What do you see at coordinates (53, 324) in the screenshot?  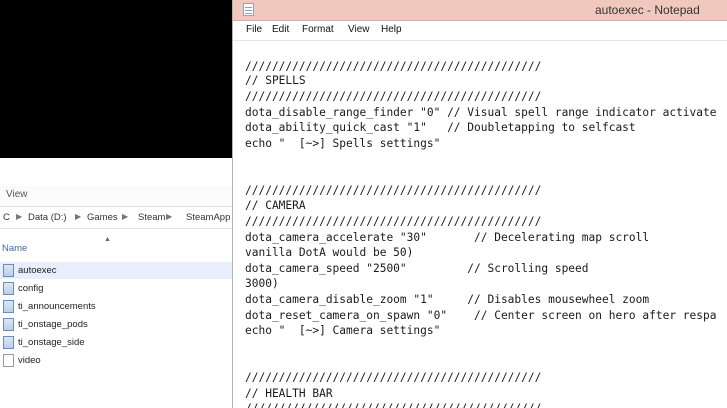 I see `file-name: ti_onstage_pods` at bounding box center [53, 324].